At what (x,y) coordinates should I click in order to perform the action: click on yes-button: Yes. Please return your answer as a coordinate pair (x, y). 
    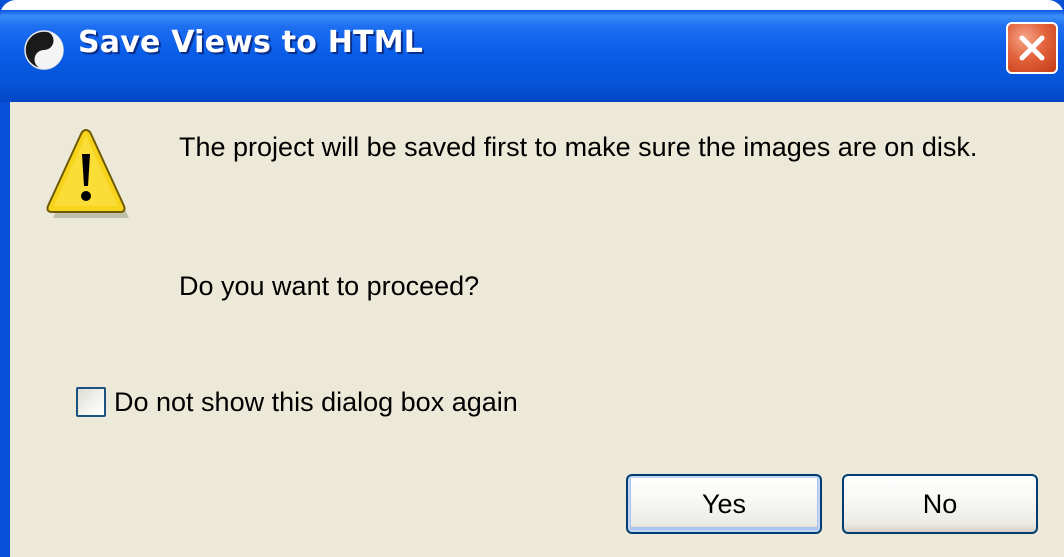
    Looking at the image, I should click on (724, 504).